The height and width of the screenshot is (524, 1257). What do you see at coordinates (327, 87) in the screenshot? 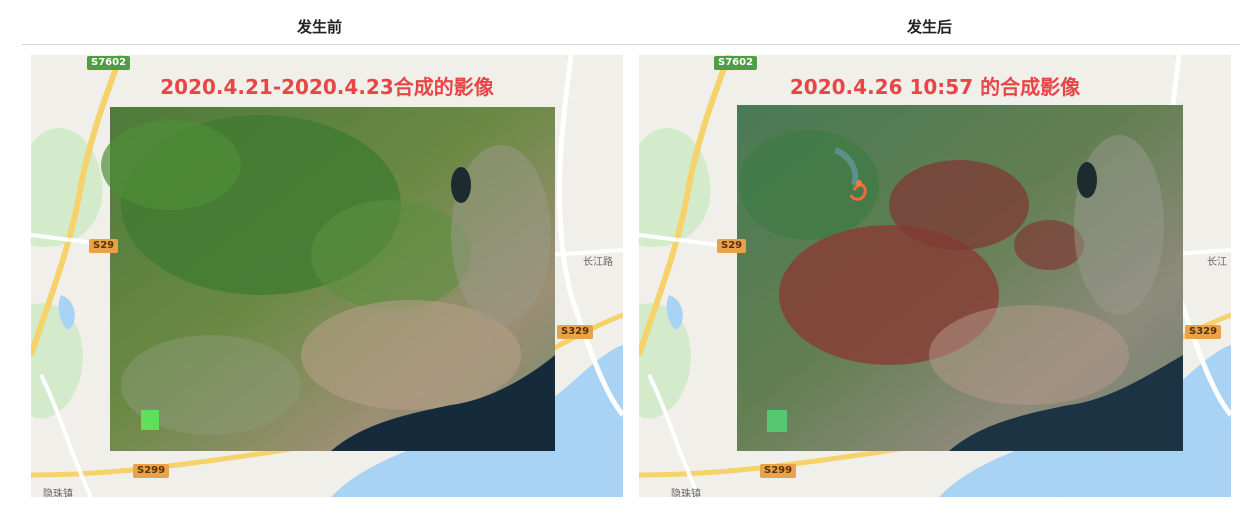
I see `before-image-title: 2020.4.21-2020.4.23合成的影像` at bounding box center [327, 87].